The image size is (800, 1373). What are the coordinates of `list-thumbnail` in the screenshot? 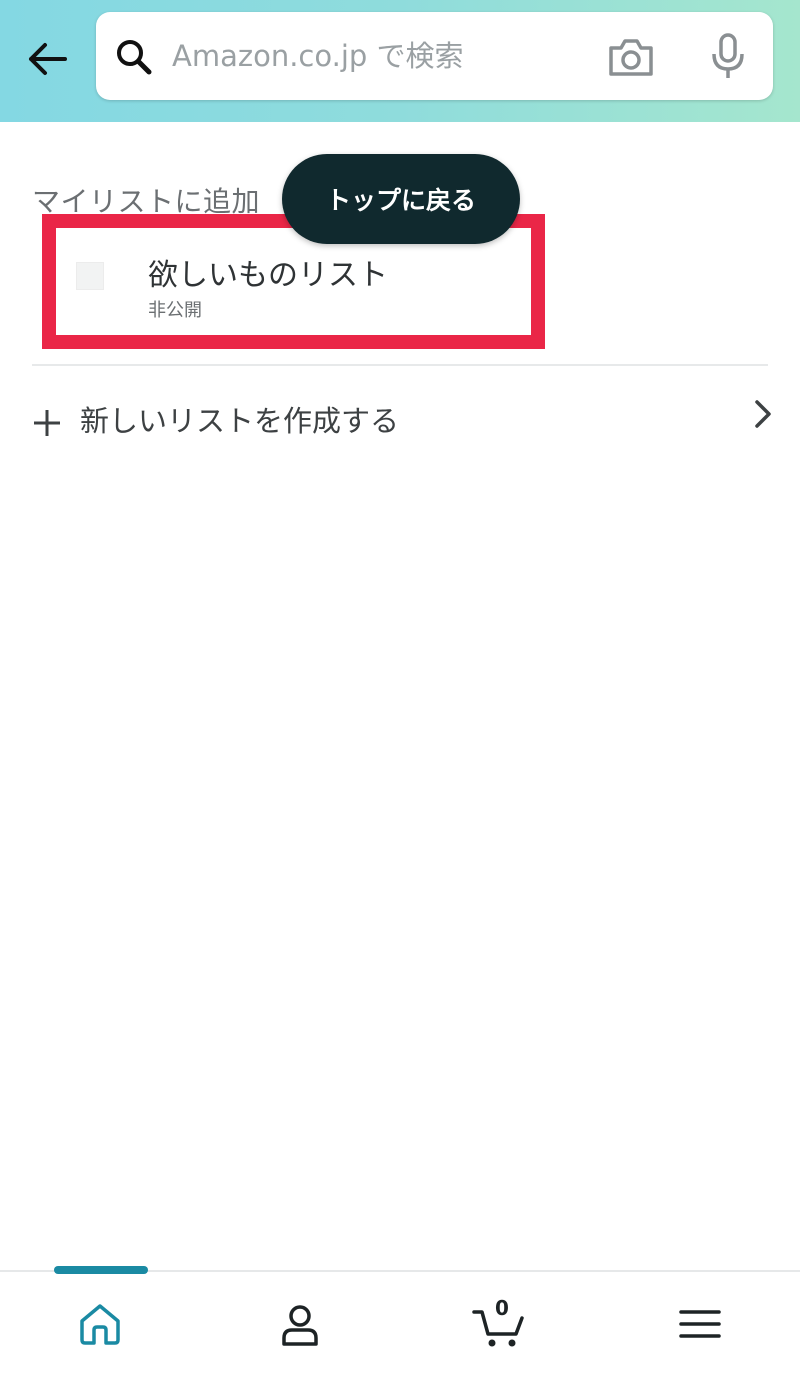 It's located at (90, 276).